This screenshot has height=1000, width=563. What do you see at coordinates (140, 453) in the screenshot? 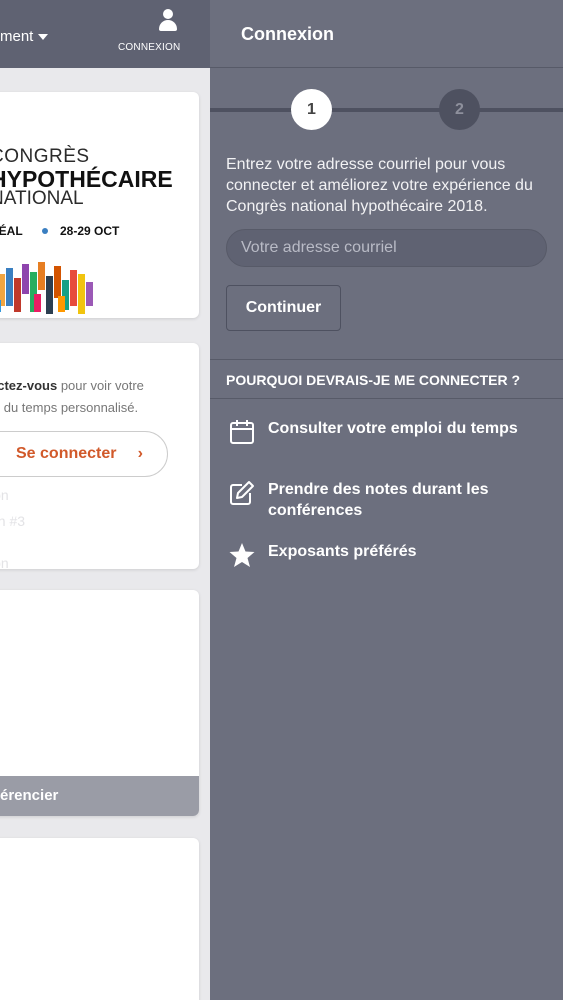
I see `chevron-right-icon: ›` at bounding box center [140, 453].